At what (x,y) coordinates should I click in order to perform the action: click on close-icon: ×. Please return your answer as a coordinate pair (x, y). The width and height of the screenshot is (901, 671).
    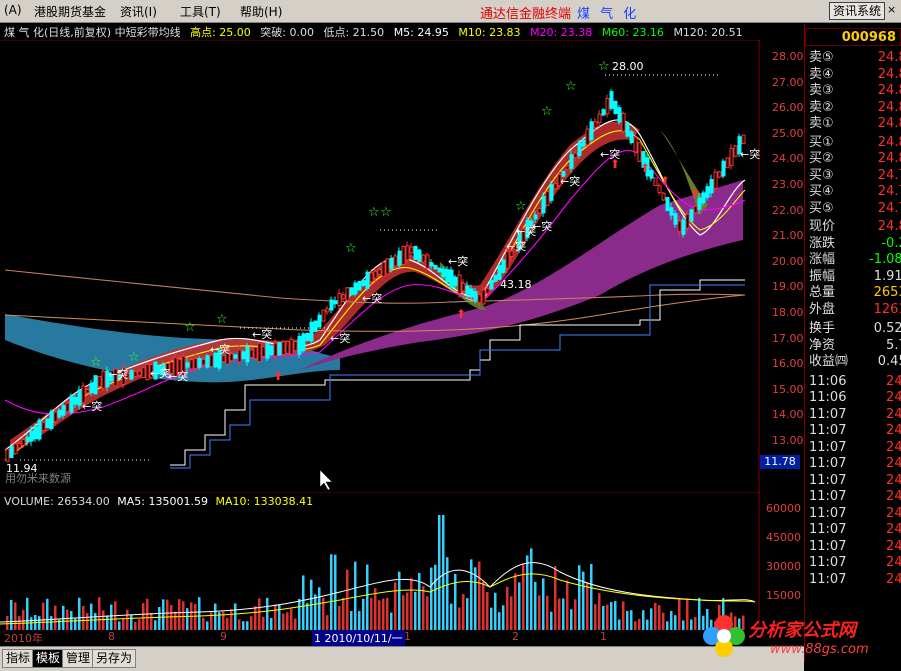
    Looking at the image, I should click on (893, 10).